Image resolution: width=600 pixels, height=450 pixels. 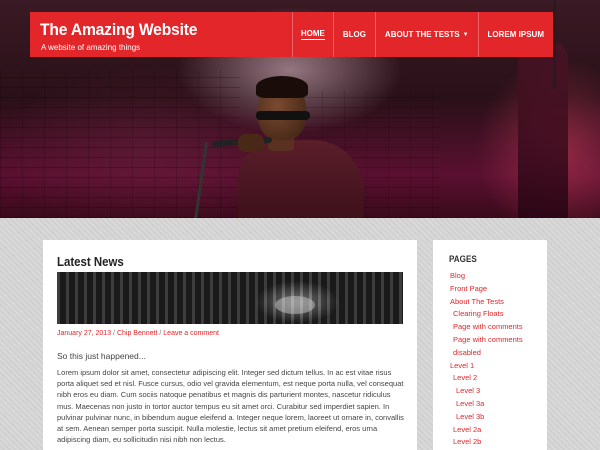 I want to click on nav-item-label: Blog, so click(x=354, y=34).